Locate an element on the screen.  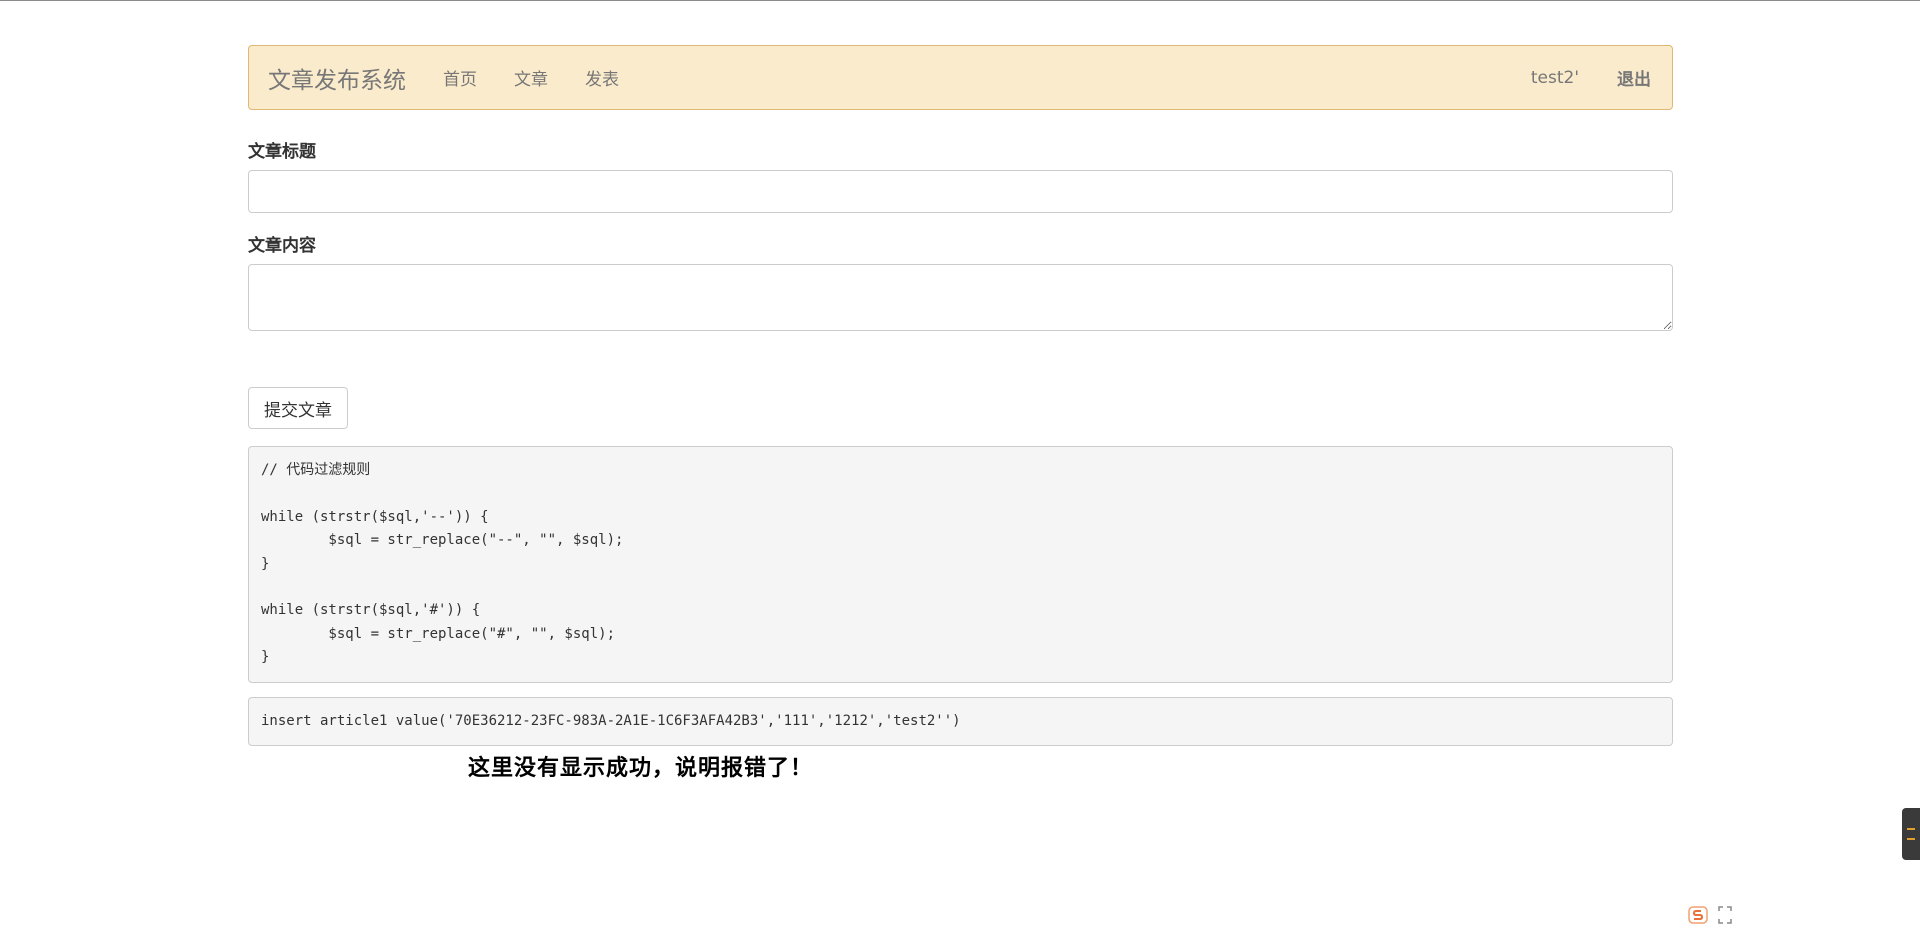
nav-home-link: 首页 is located at coordinates (460, 77).